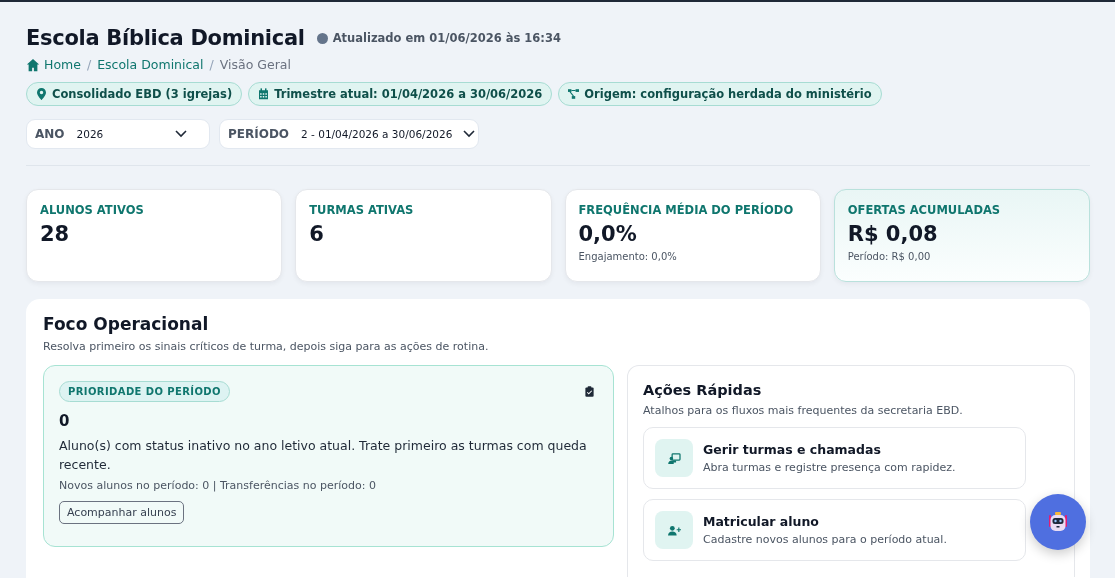 The width and height of the screenshot is (1115, 578). Describe the element at coordinates (33, 64) in the screenshot. I see `home-icon` at that location.